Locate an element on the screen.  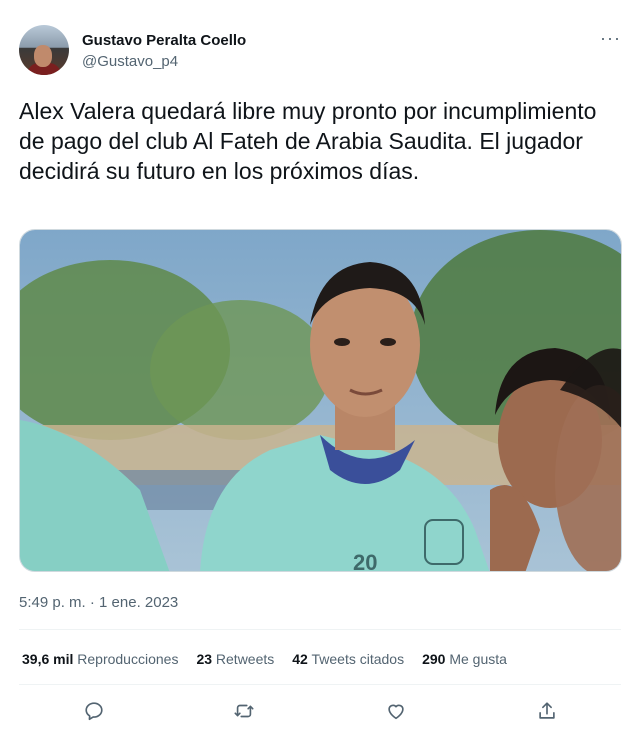
heart-icon is located at coordinates (396, 712).